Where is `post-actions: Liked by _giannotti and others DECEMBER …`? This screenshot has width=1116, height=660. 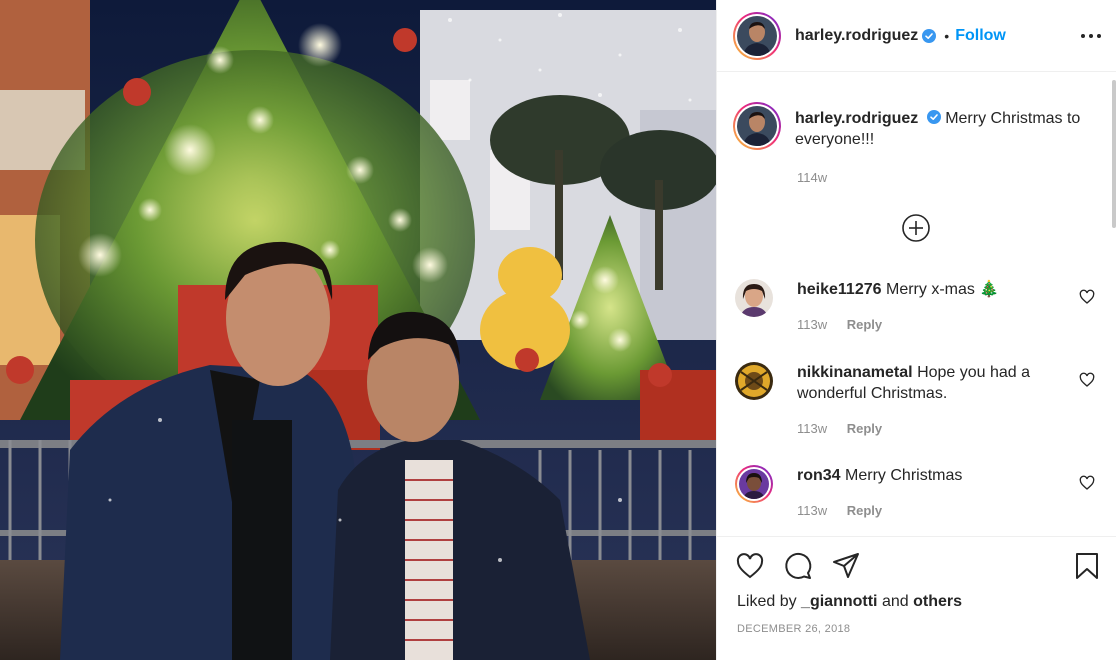
post-actions: Liked by _giannotti and others DECEMBER … is located at coordinates (916, 598).